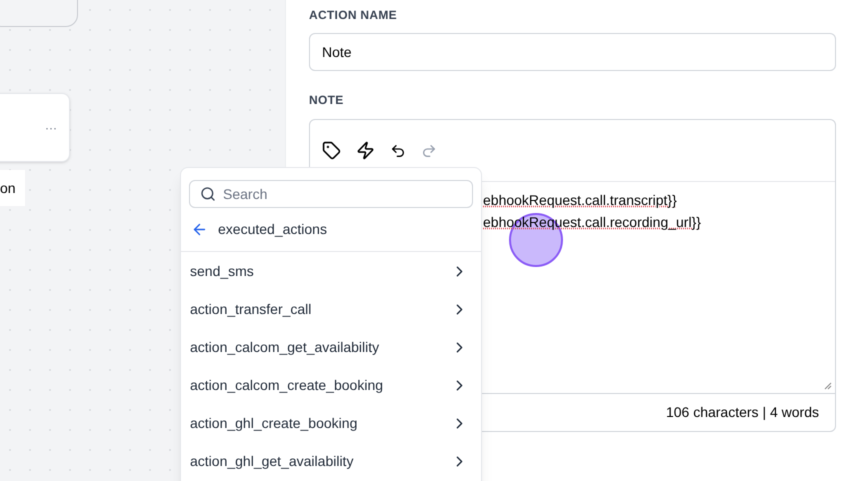 The height and width of the screenshot is (481, 860). What do you see at coordinates (398, 150) in the screenshot?
I see `undo-icon` at bounding box center [398, 150].